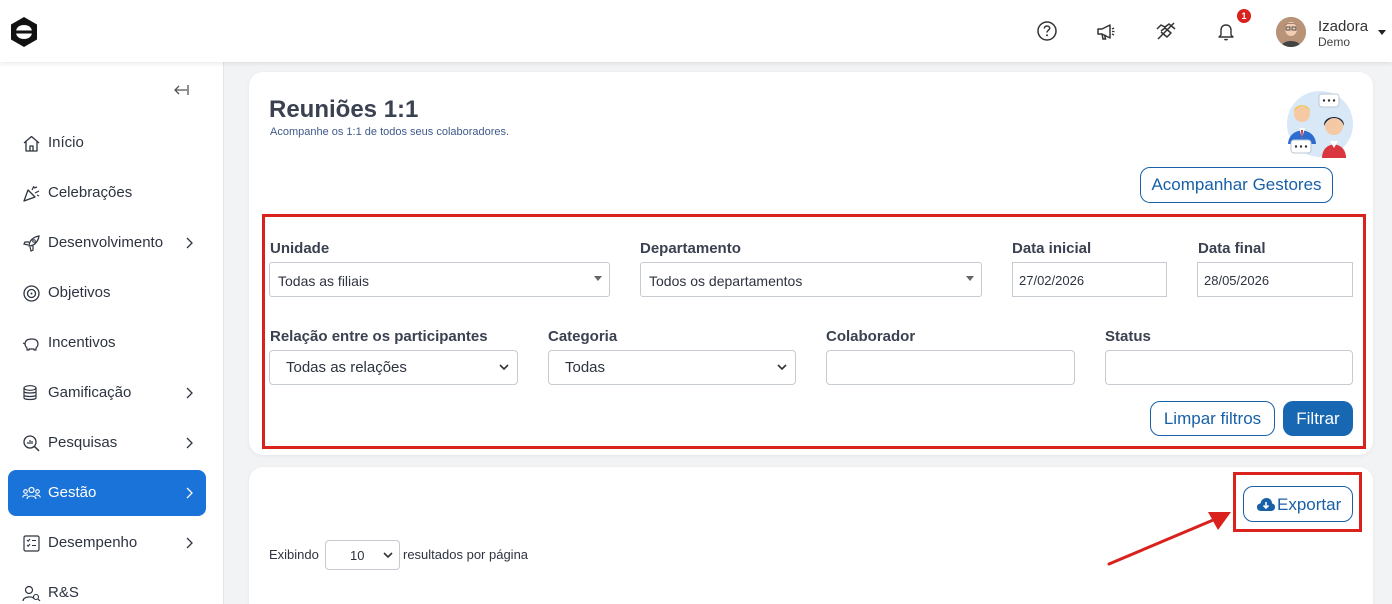 The image size is (1392, 604). What do you see at coordinates (107, 143) in the screenshot?
I see `sidebar-item-inicio: Início` at bounding box center [107, 143].